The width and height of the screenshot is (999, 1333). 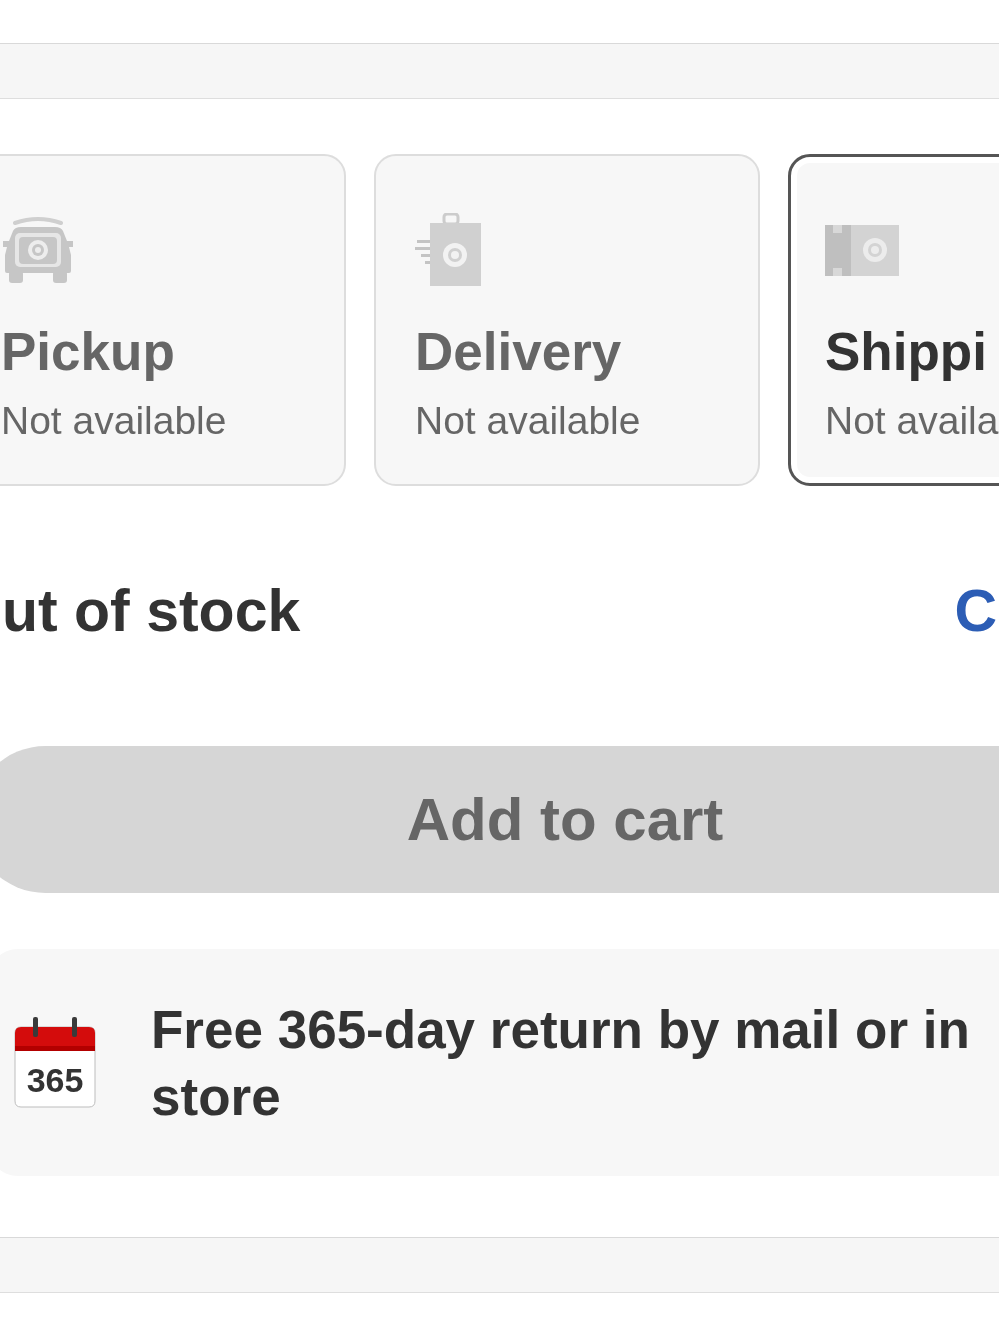 What do you see at coordinates (862, 250) in the screenshot?
I see `box-icon` at bounding box center [862, 250].